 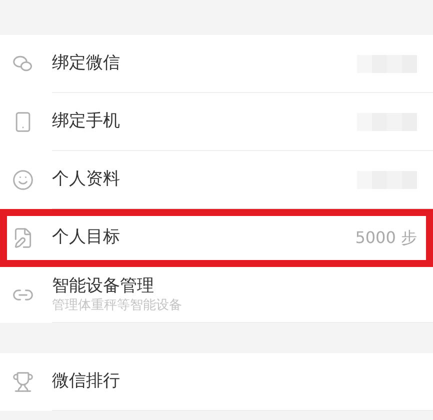 I want to click on note-icon, so click(x=23, y=238).